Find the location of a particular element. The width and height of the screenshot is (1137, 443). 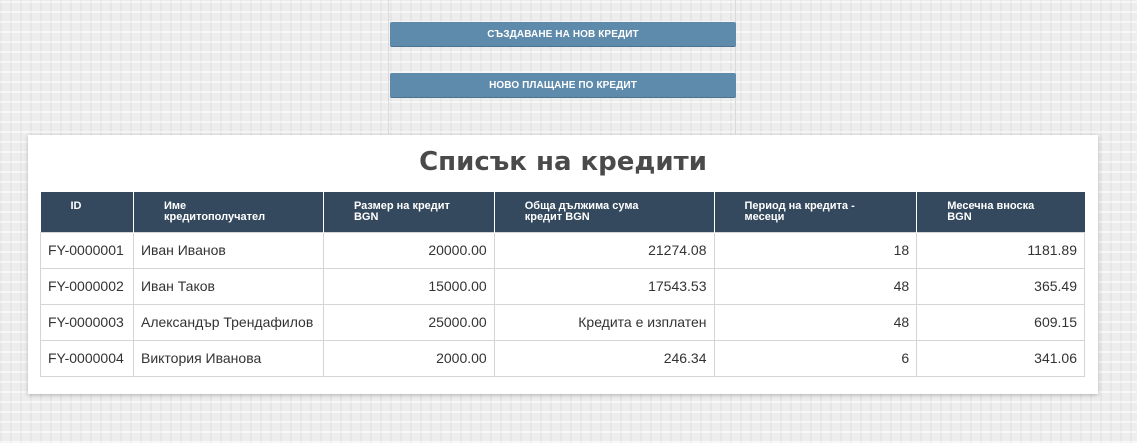

cell-loan-period: 18 is located at coordinates (815, 250).